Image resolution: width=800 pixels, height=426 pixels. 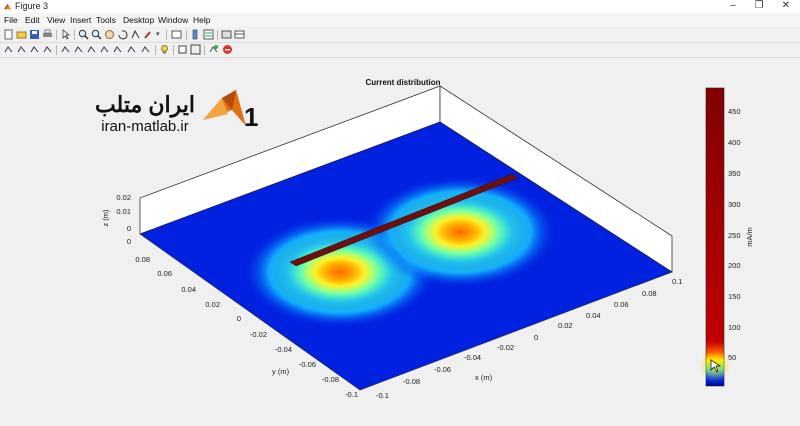 I want to click on y-tick-label: -0.06, so click(x=307, y=364).